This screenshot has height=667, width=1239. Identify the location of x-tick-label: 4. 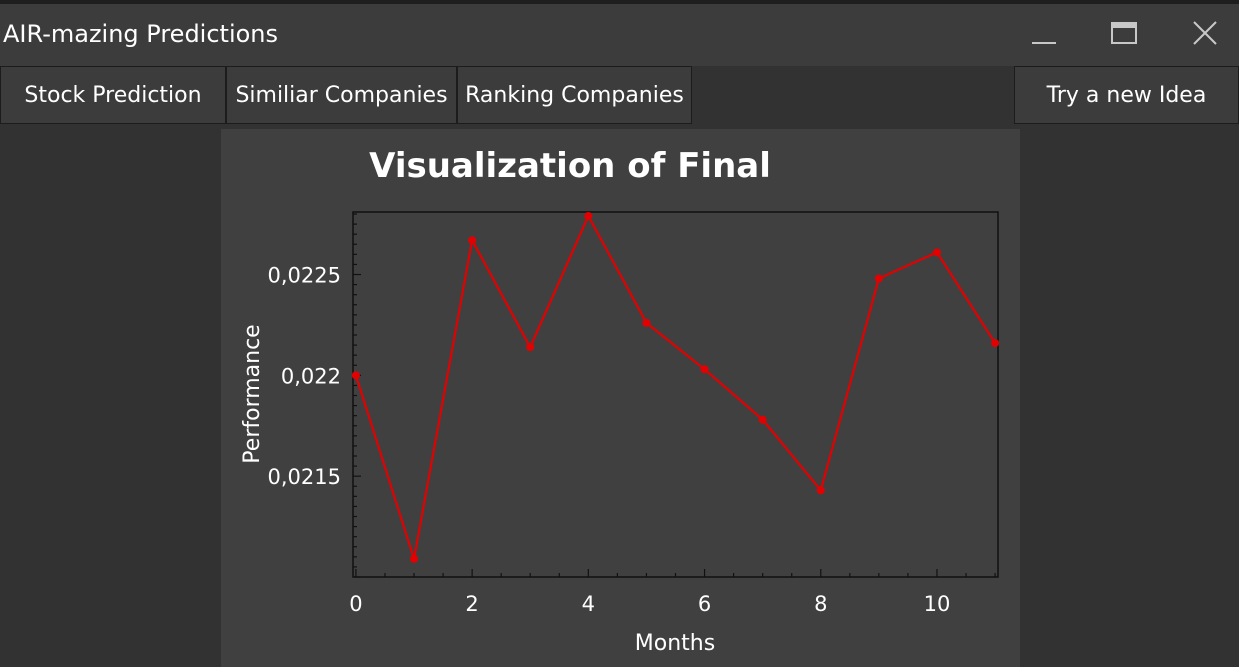
(588, 604).